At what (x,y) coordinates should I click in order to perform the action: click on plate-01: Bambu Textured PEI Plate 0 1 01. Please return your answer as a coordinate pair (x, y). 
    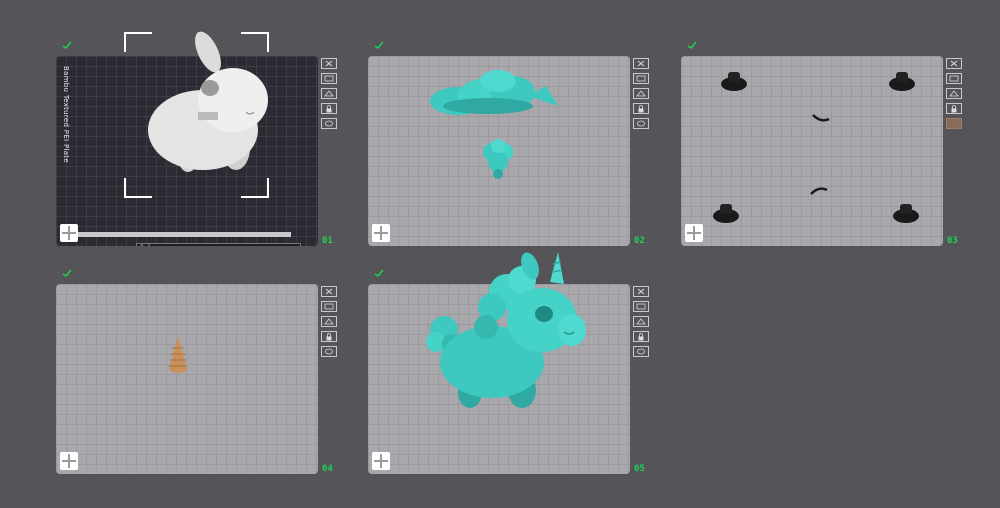
    Looking at the image, I should click on (201, 145).